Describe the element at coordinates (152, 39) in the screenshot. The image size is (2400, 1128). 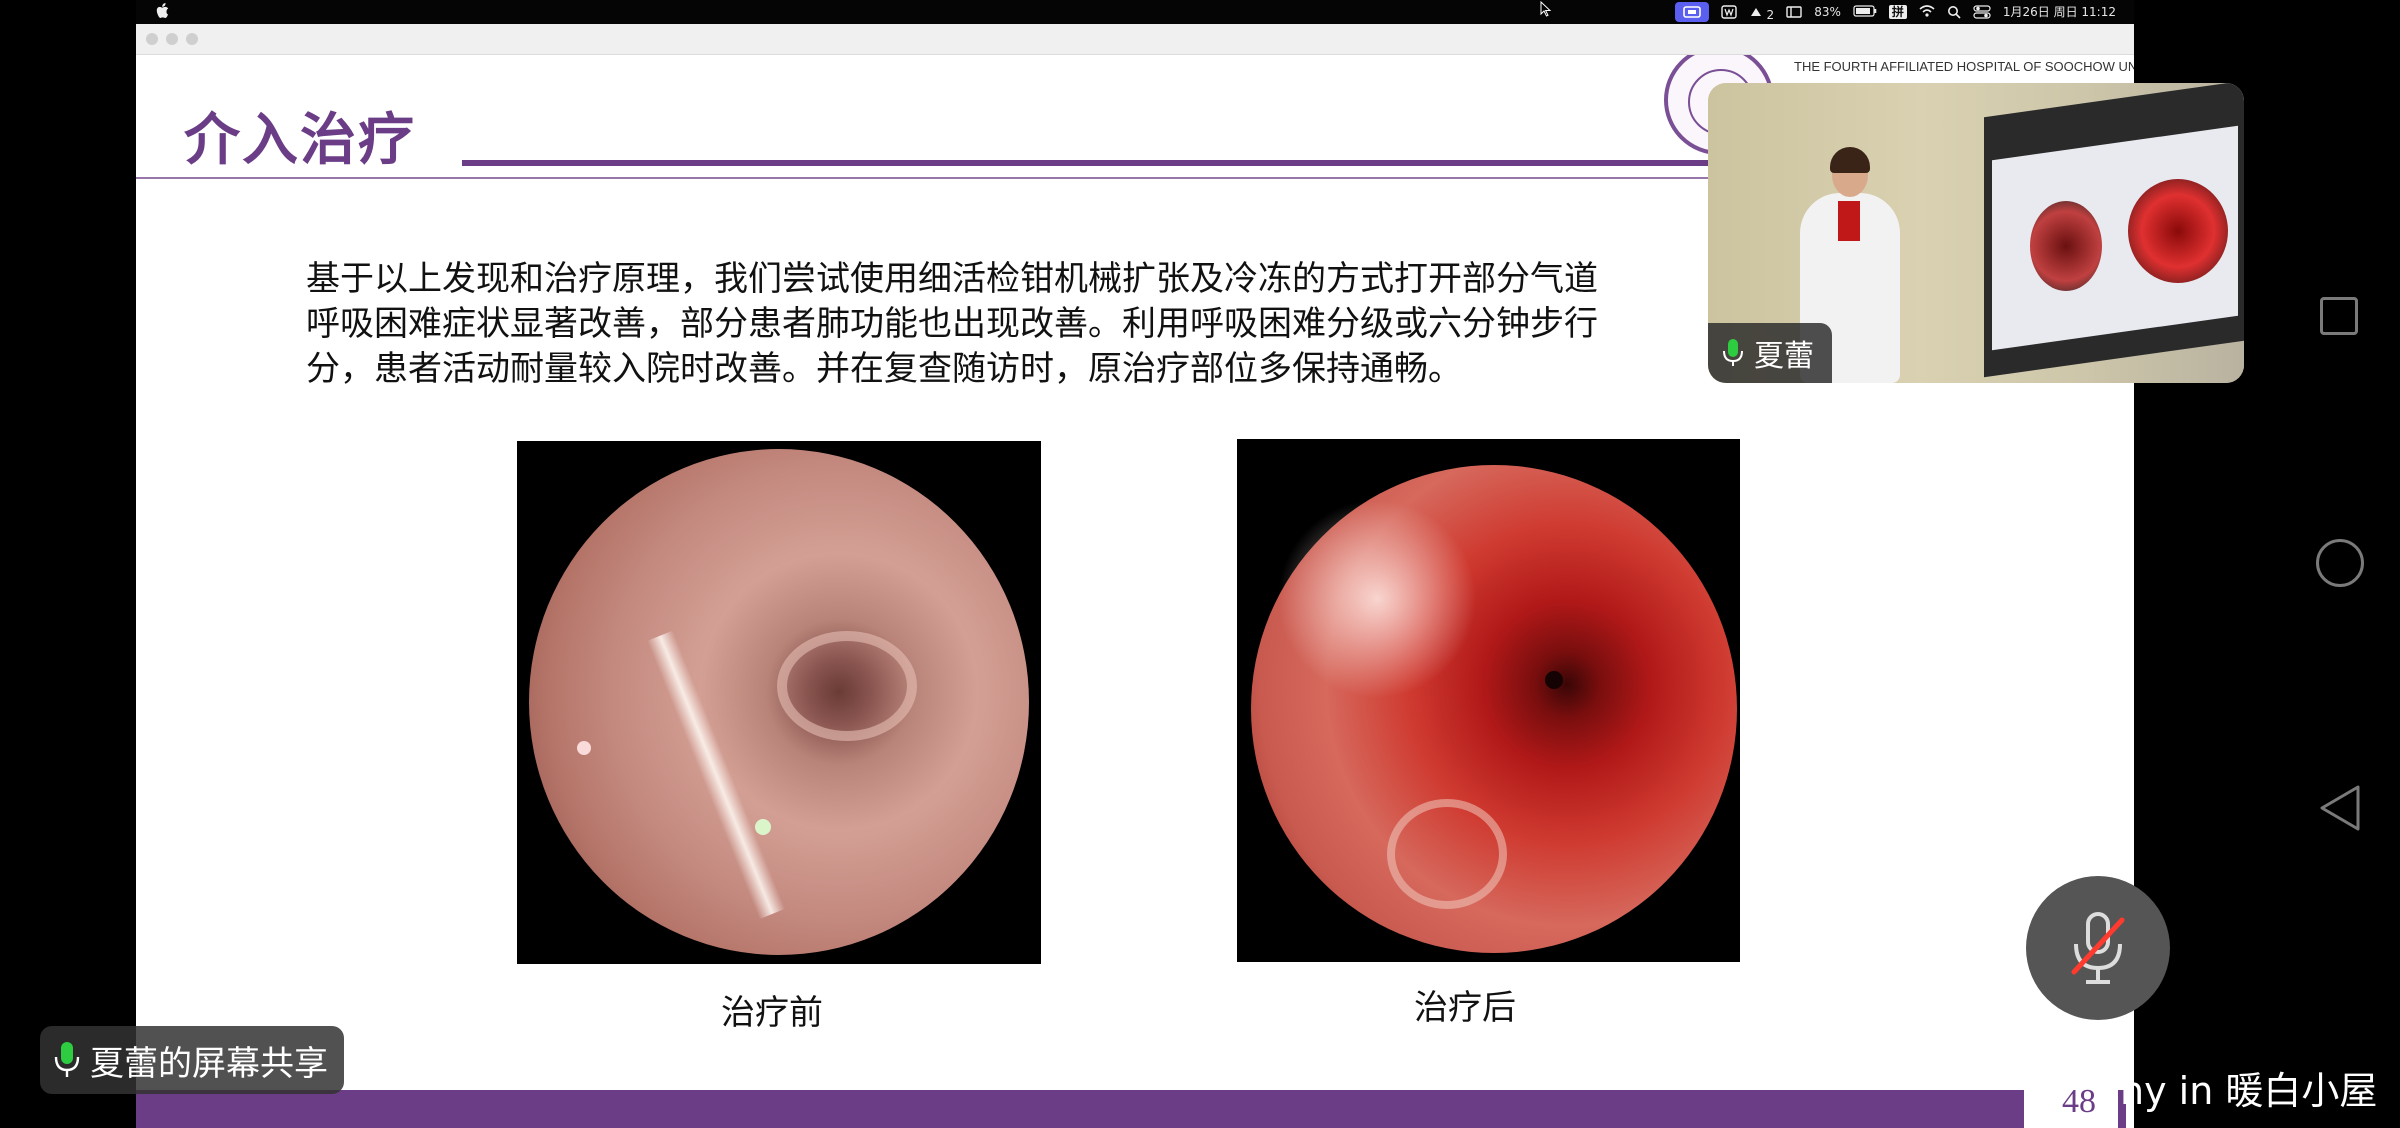
I see `close-window-button` at that location.